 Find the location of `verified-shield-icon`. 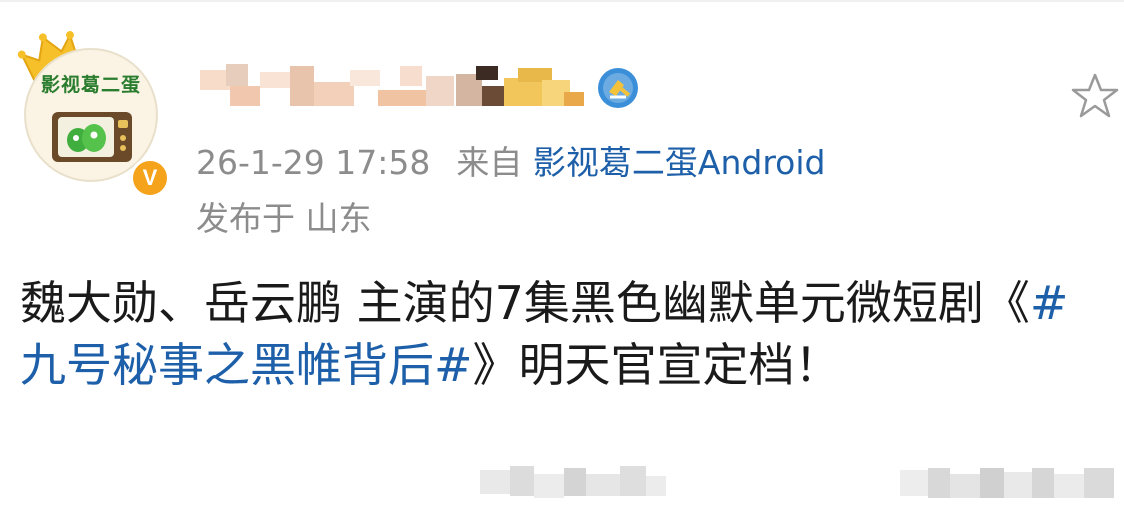

verified-shield-icon is located at coordinates (618, 88).